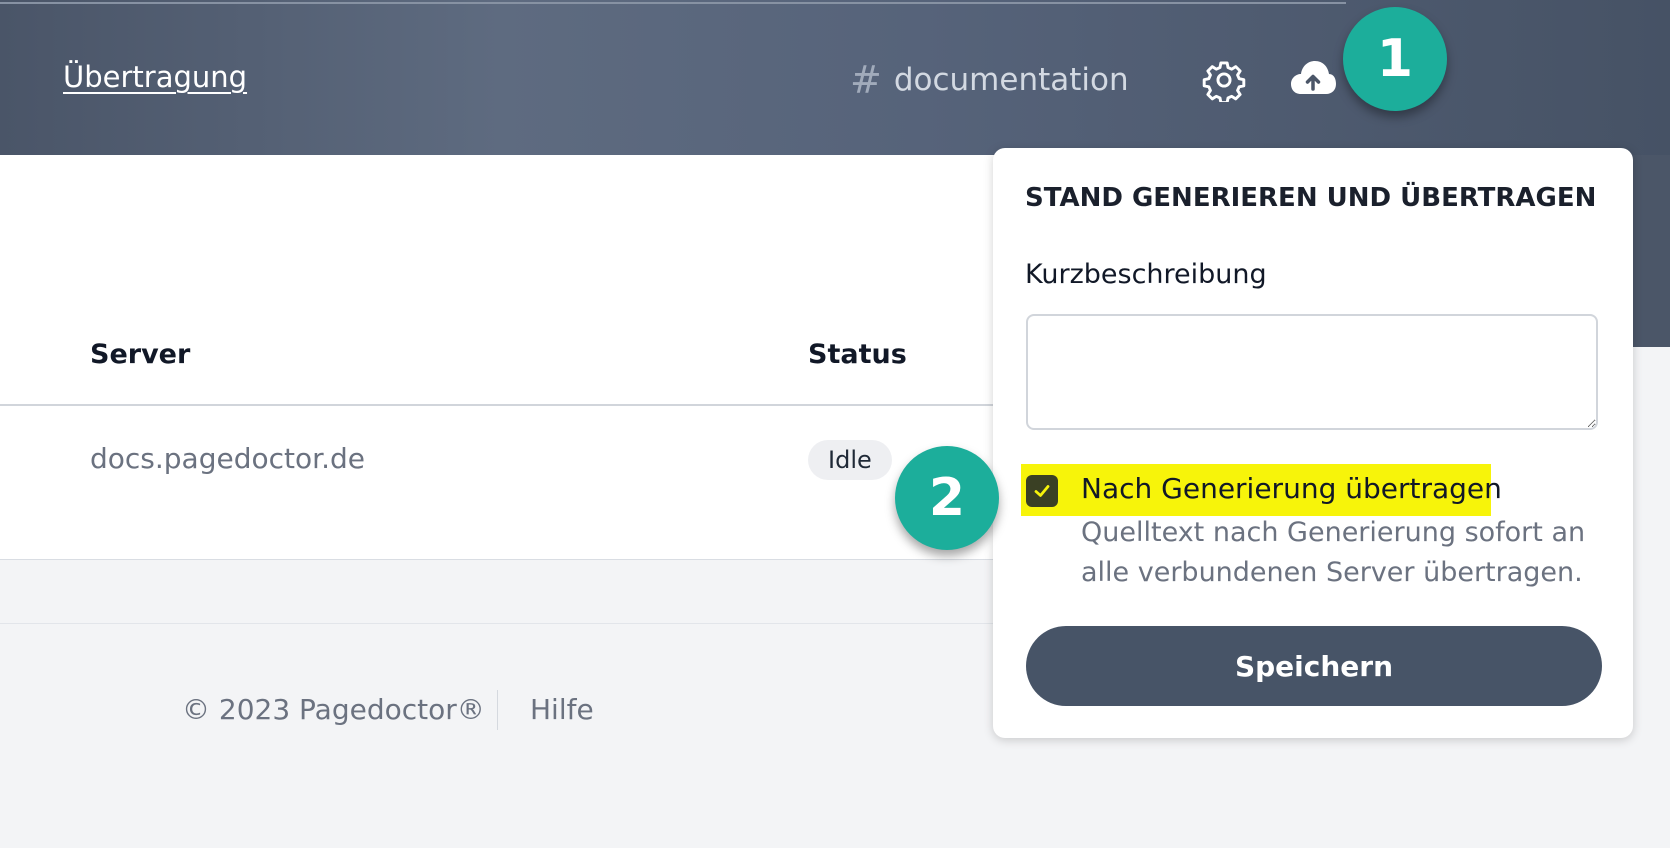 This screenshot has height=848, width=1670. What do you see at coordinates (1312, 372) in the screenshot?
I see `description-textarea` at bounding box center [1312, 372].